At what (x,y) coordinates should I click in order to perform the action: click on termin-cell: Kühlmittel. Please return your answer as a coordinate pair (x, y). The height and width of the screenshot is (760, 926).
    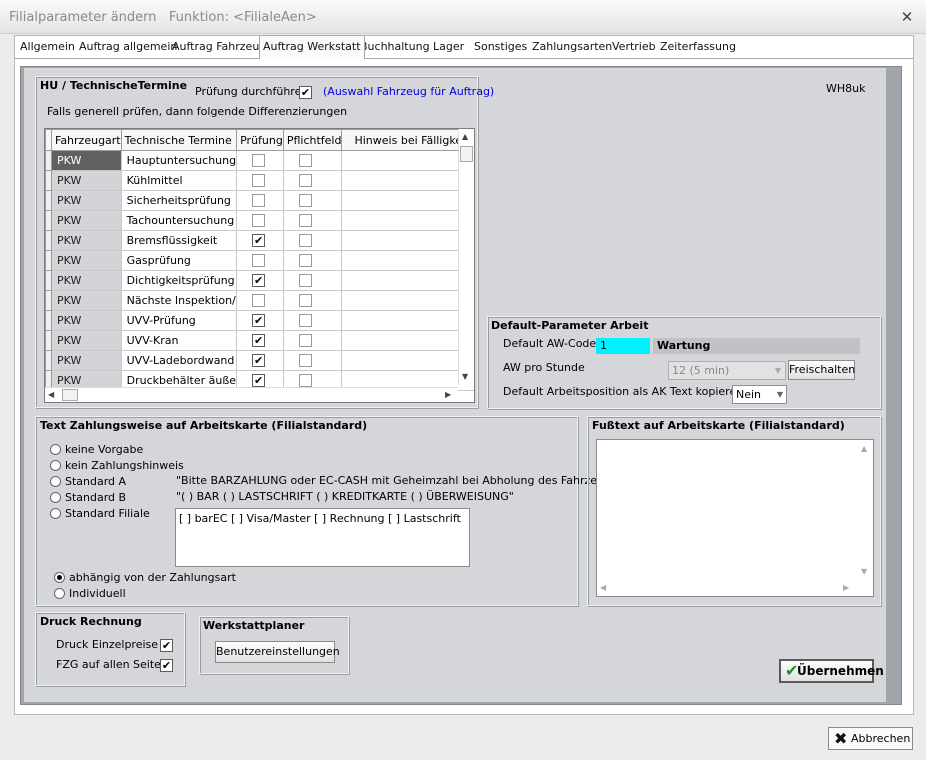
    Looking at the image, I should click on (179, 180).